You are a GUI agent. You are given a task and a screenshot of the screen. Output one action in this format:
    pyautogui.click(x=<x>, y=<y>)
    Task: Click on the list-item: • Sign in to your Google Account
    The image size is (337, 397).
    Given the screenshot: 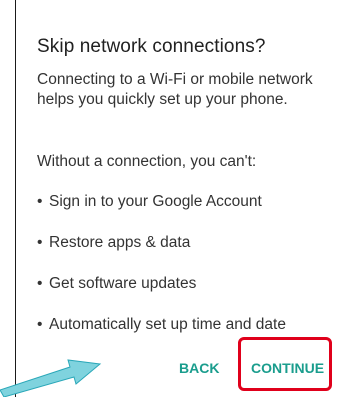 What is the action you would take?
    pyautogui.click(x=161, y=213)
    